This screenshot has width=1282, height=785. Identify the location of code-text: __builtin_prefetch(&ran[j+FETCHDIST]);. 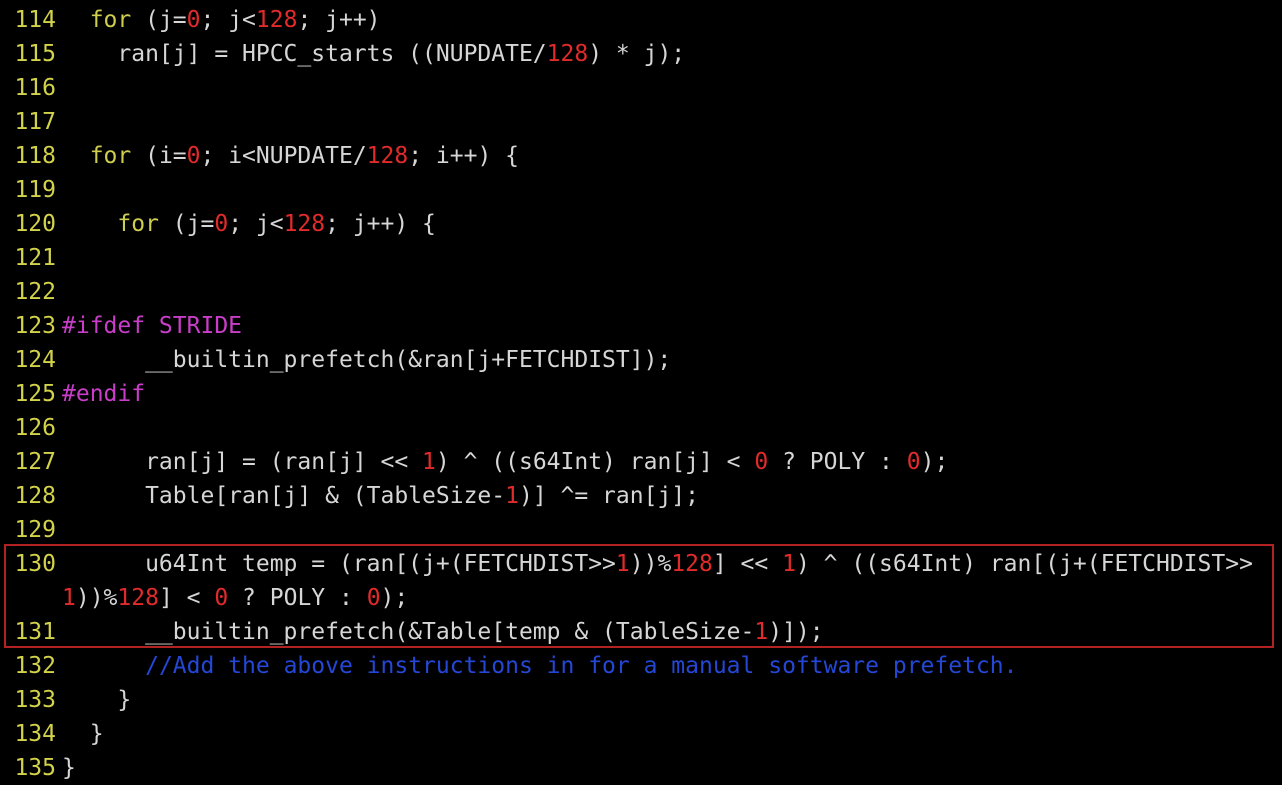
(366, 360).